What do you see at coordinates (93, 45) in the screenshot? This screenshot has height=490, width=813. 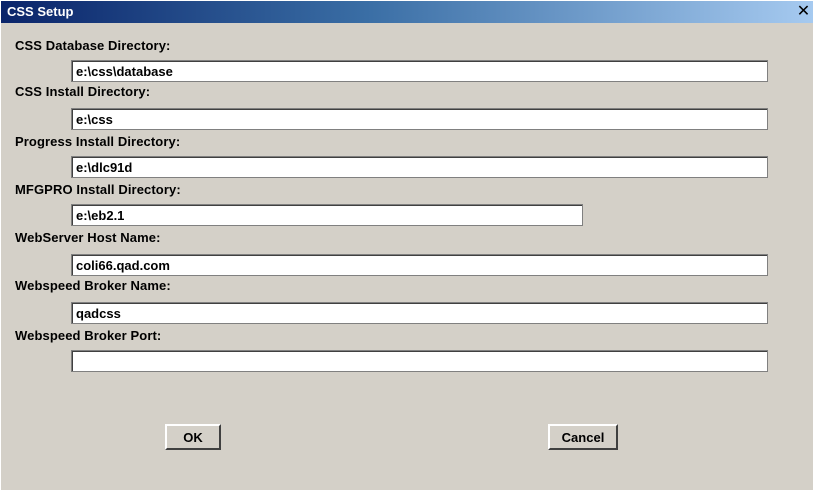 I see `database-dir-label: CSS Database Directory:` at bounding box center [93, 45].